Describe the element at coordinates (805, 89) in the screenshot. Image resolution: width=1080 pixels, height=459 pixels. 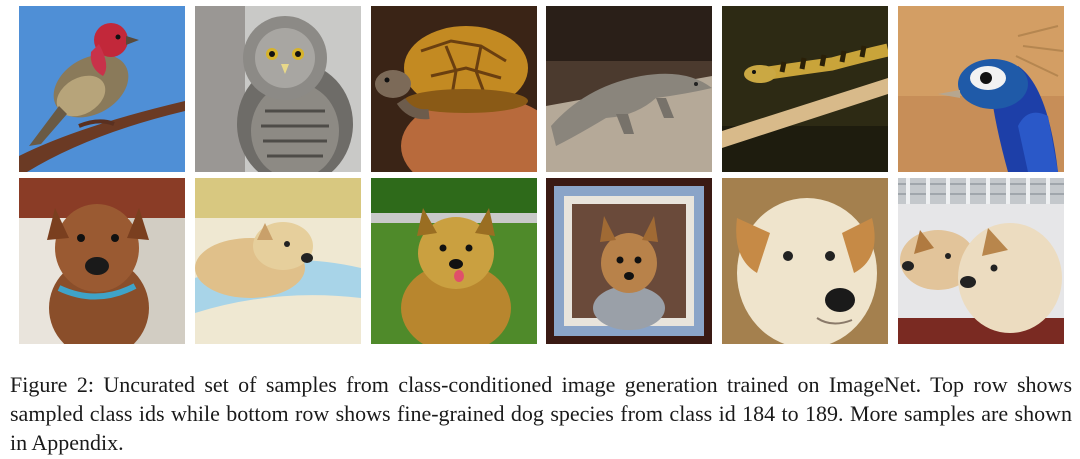
I see `snake-sample` at that location.